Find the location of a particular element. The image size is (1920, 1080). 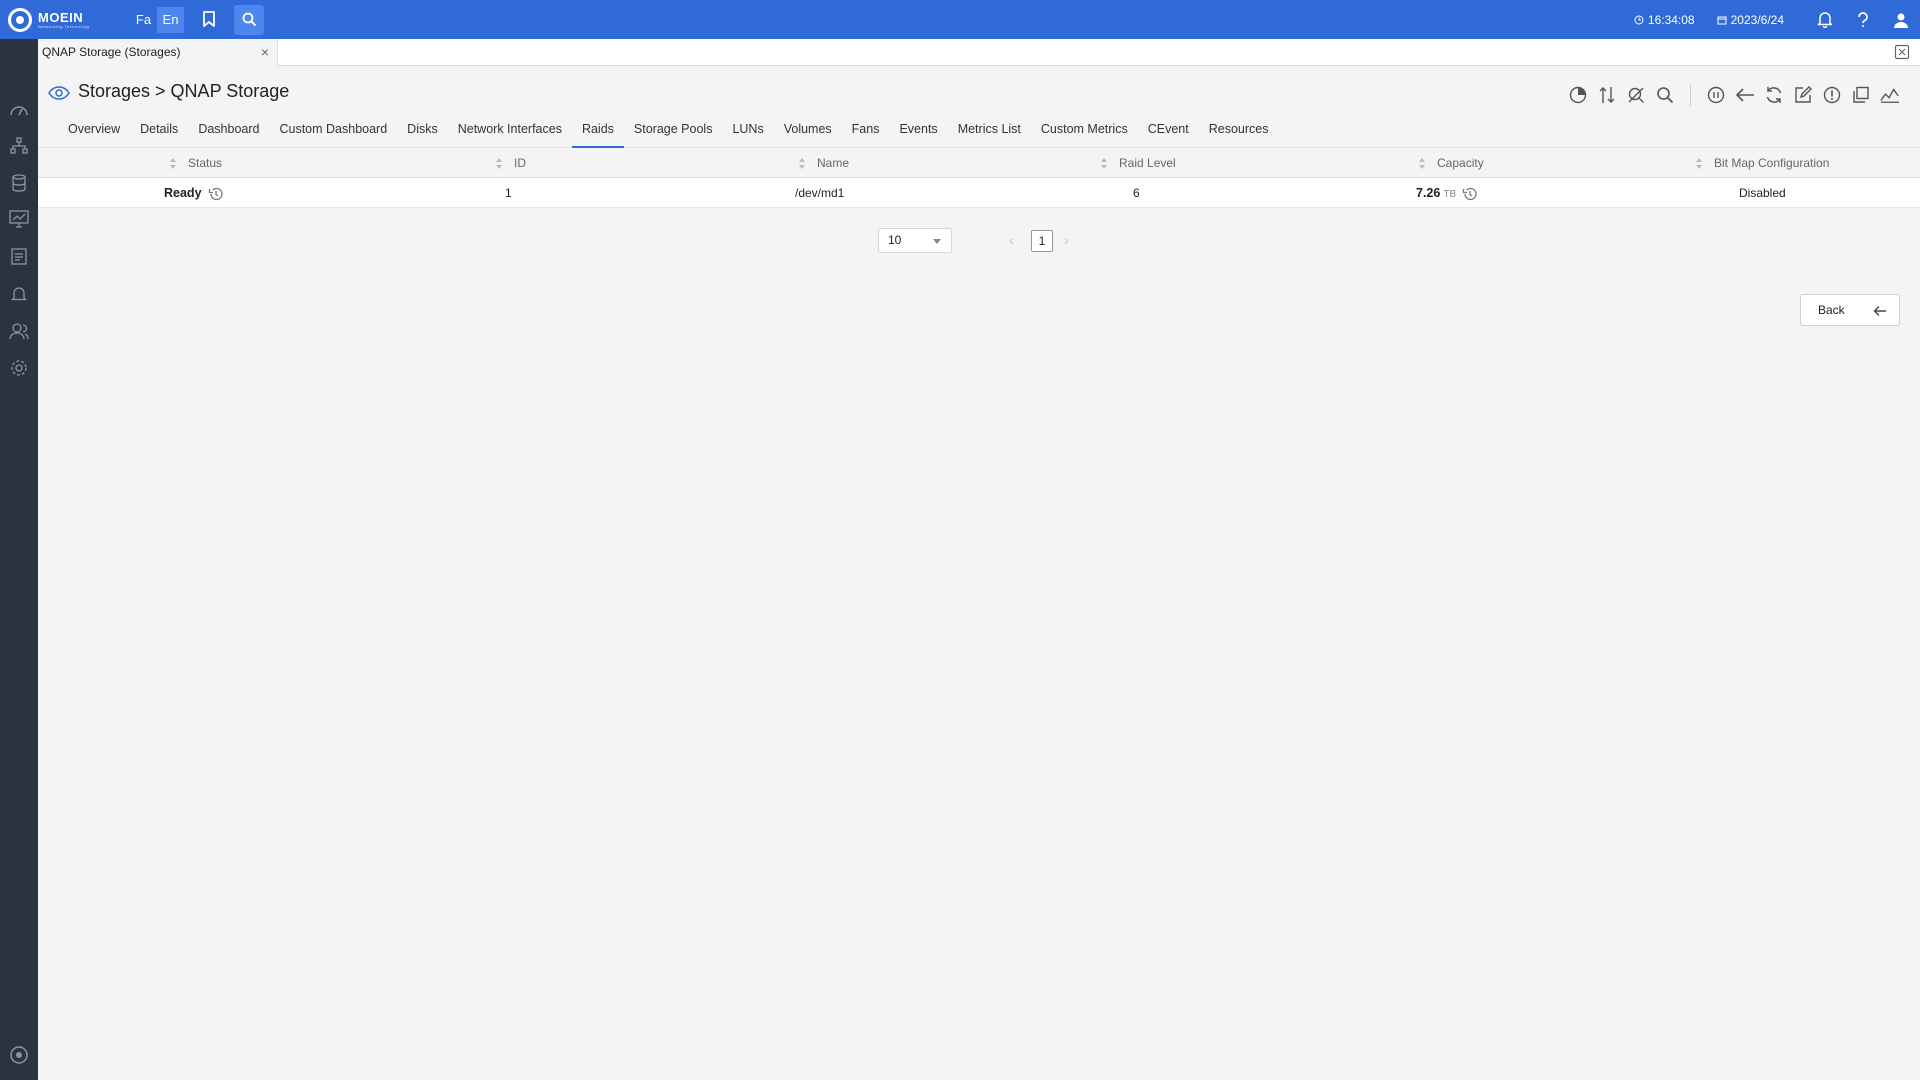

help-button is located at coordinates (1863, 19).